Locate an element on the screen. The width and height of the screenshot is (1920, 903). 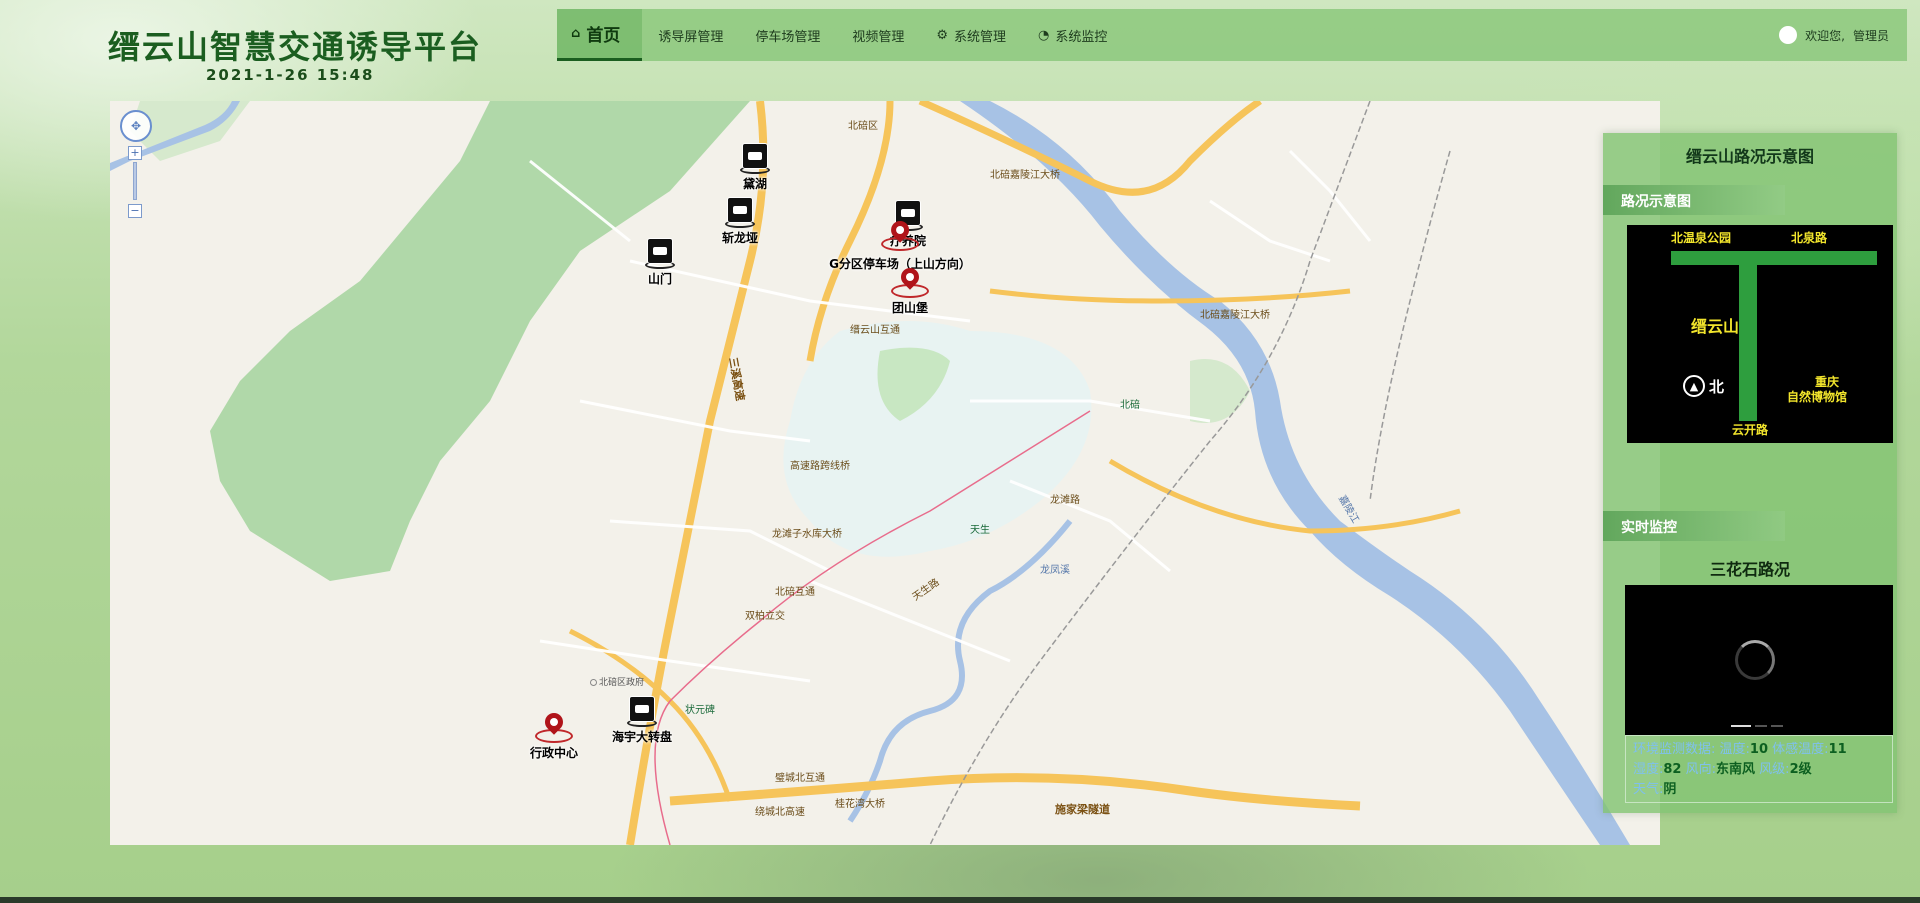
env-line-2: 湿度:82 风向:东南风 风级:2级 is located at coordinates (1759, 770).